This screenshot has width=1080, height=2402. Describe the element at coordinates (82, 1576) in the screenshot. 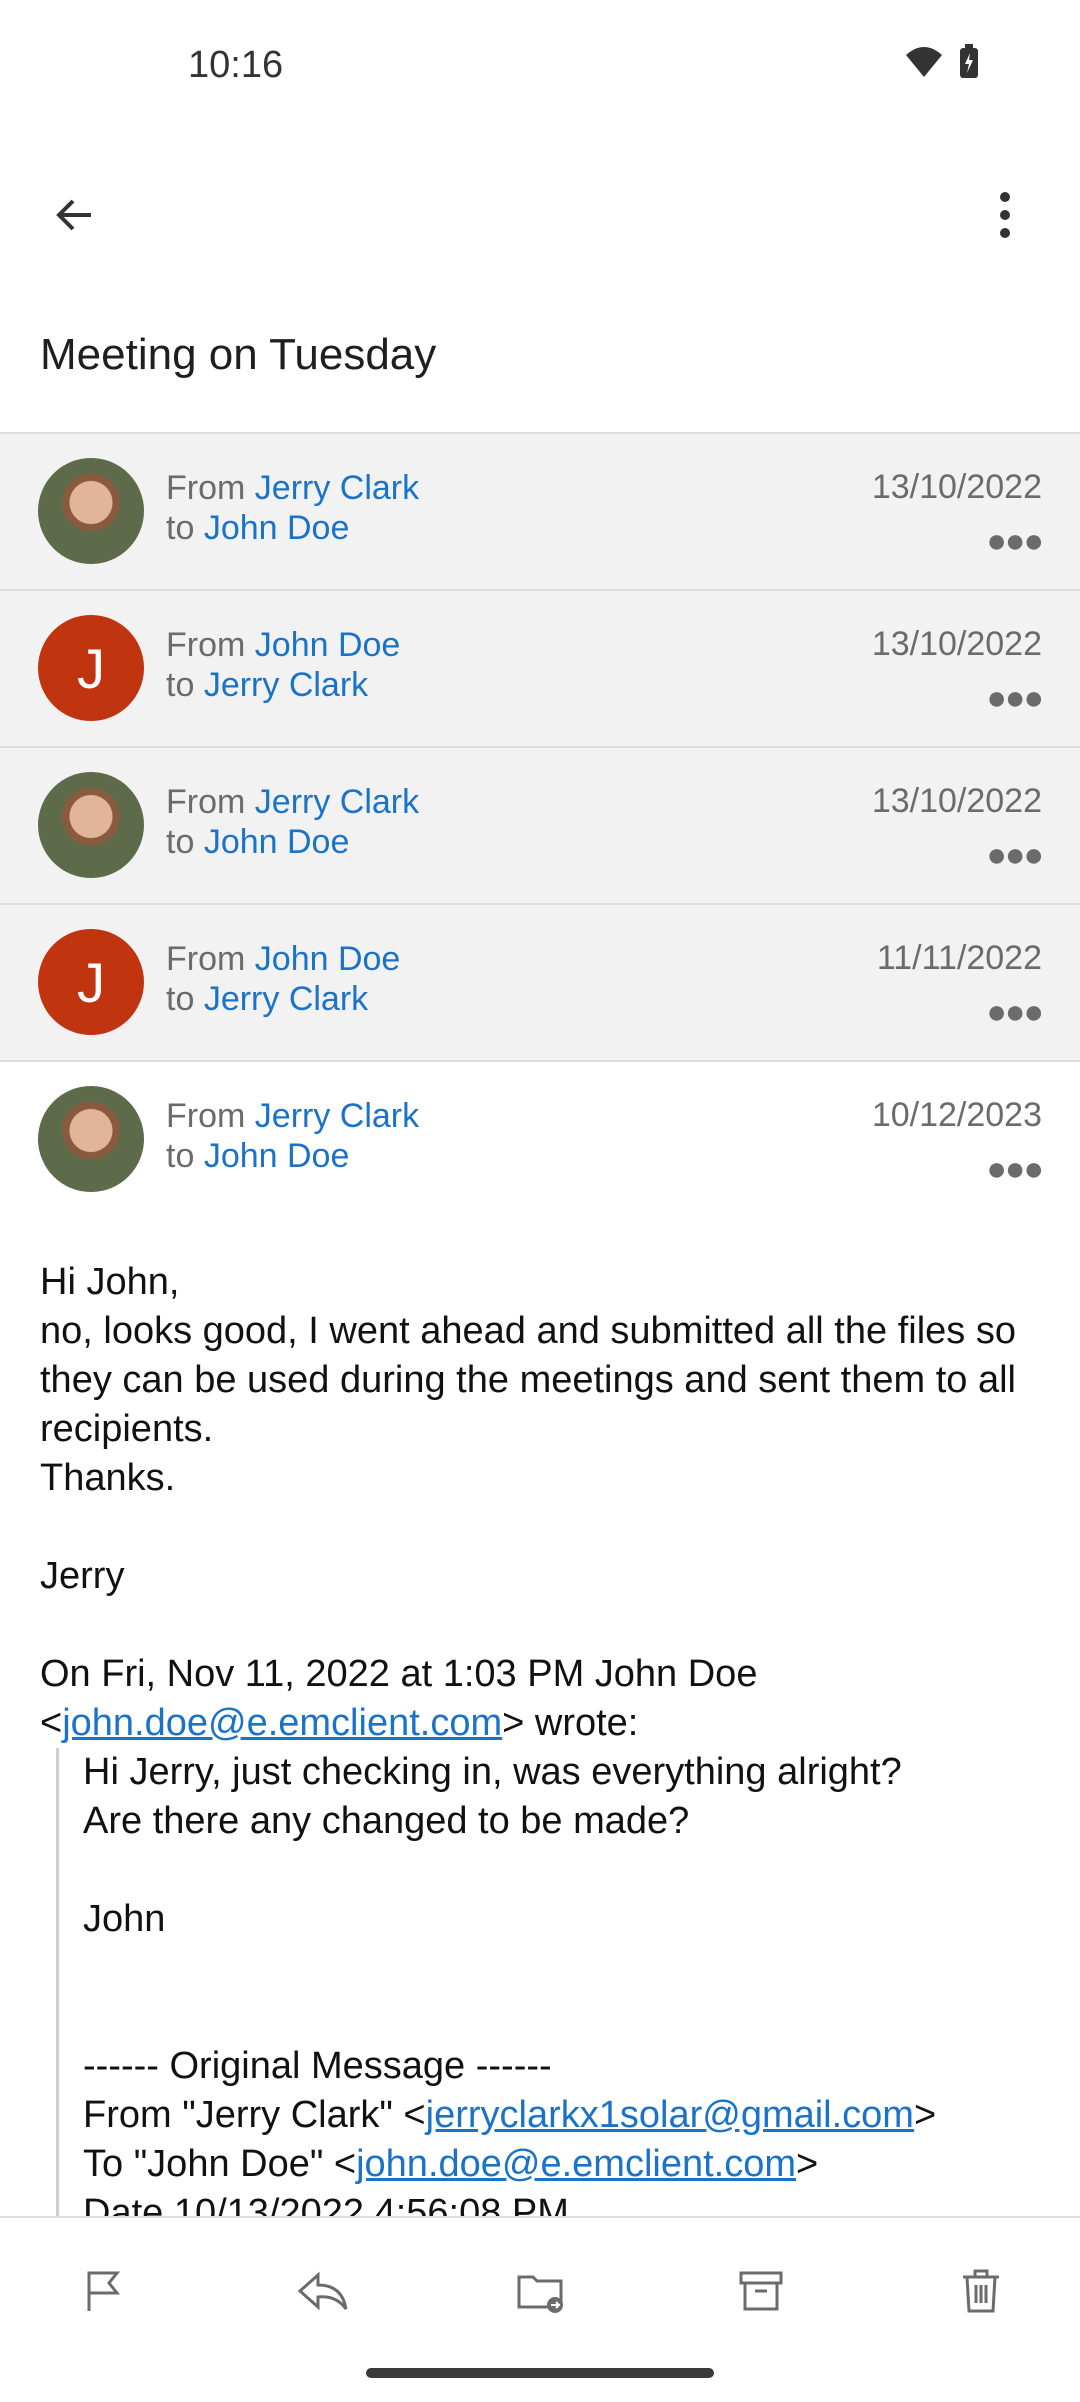

I see `signature: Jerry` at that location.